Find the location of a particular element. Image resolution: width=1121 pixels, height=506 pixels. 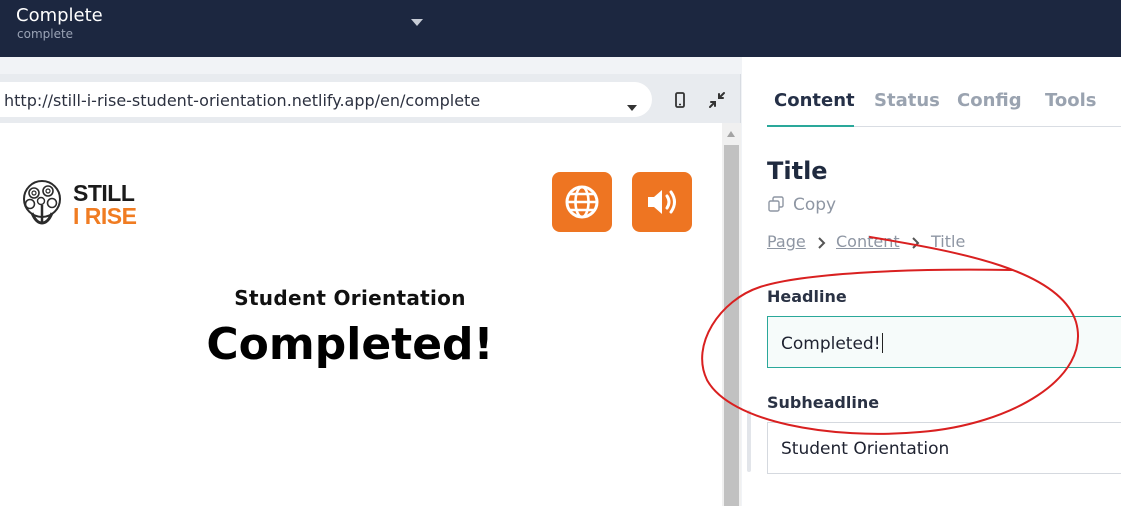

language-button is located at coordinates (582, 202).